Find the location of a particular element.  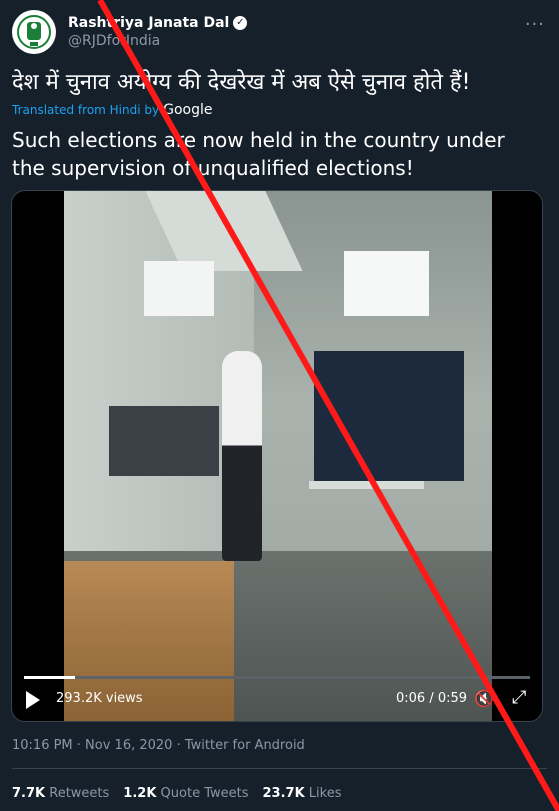

fullscreen-icon: ⤢ is located at coordinates (519, 697).